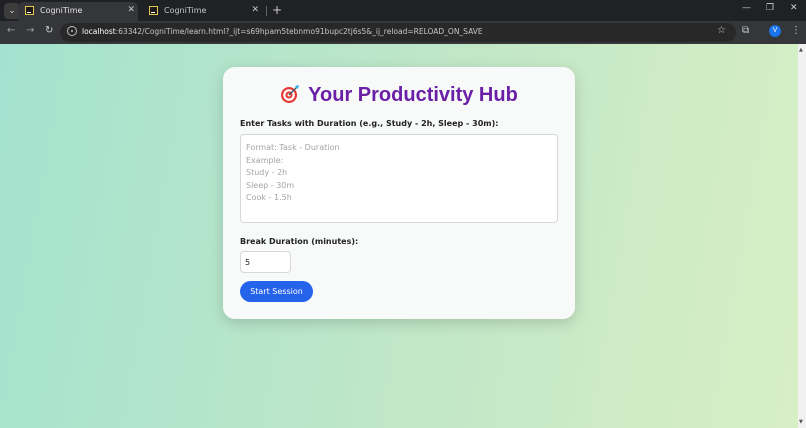 This screenshot has height=428, width=806. What do you see at coordinates (399, 178) in the screenshot?
I see `tasks-textarea` at bounding box center [399, 178].